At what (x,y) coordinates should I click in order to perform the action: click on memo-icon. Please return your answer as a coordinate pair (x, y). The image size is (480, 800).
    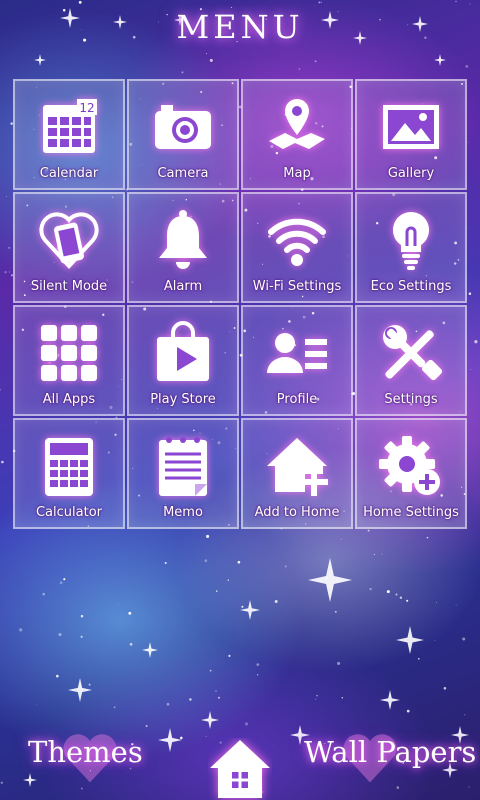
    Looking at the image, I should click on (183, 466).